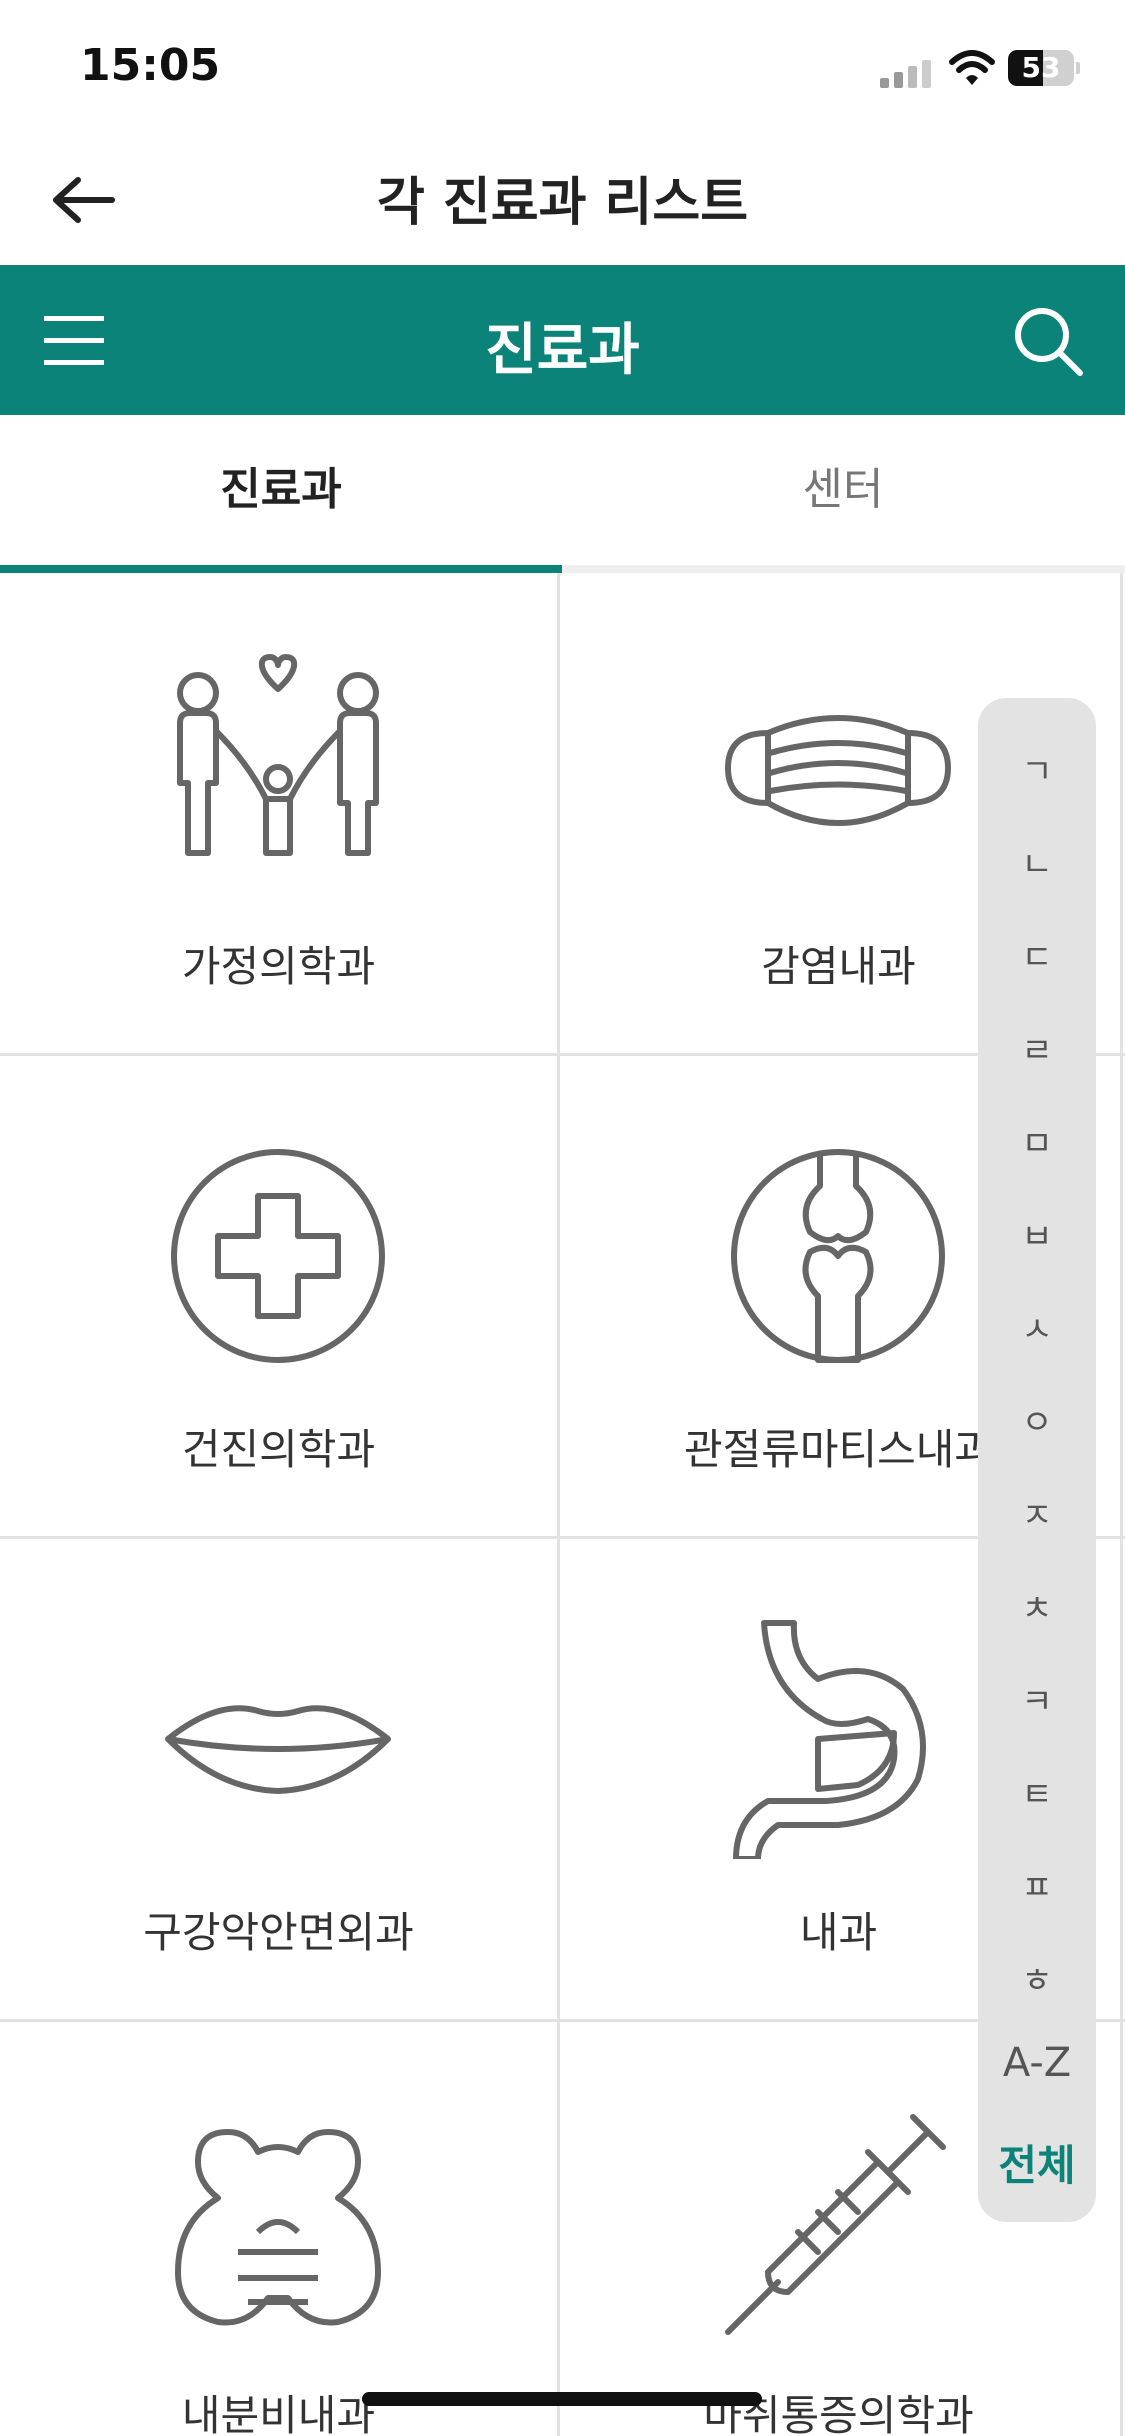 This screenshot has width=1125, height=2436. I want to click on index-item-az: A-Z, so click(1037, 2063).